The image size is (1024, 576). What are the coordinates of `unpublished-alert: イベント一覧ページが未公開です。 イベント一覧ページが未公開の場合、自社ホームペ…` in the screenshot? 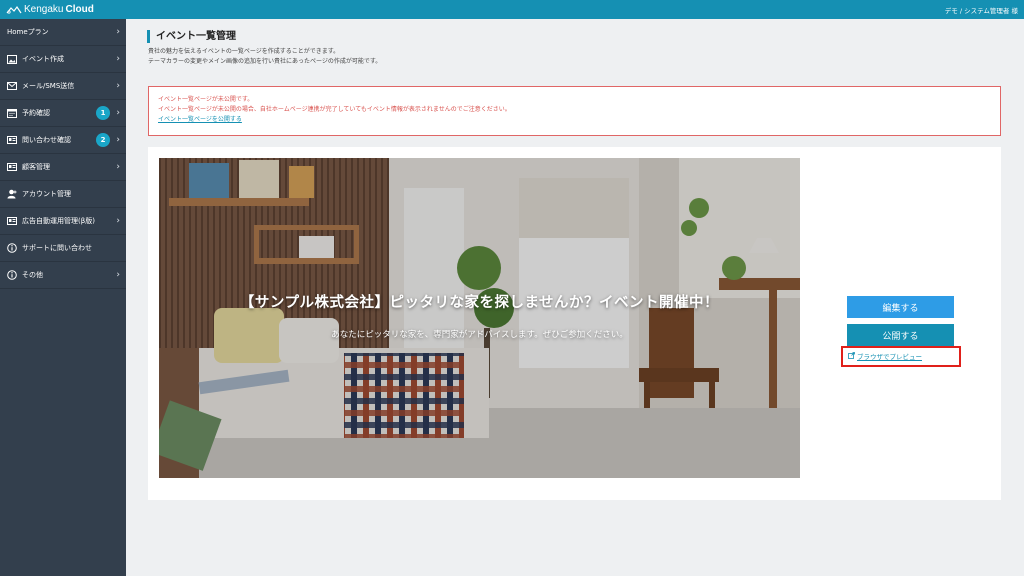 It's located at (574, 111).